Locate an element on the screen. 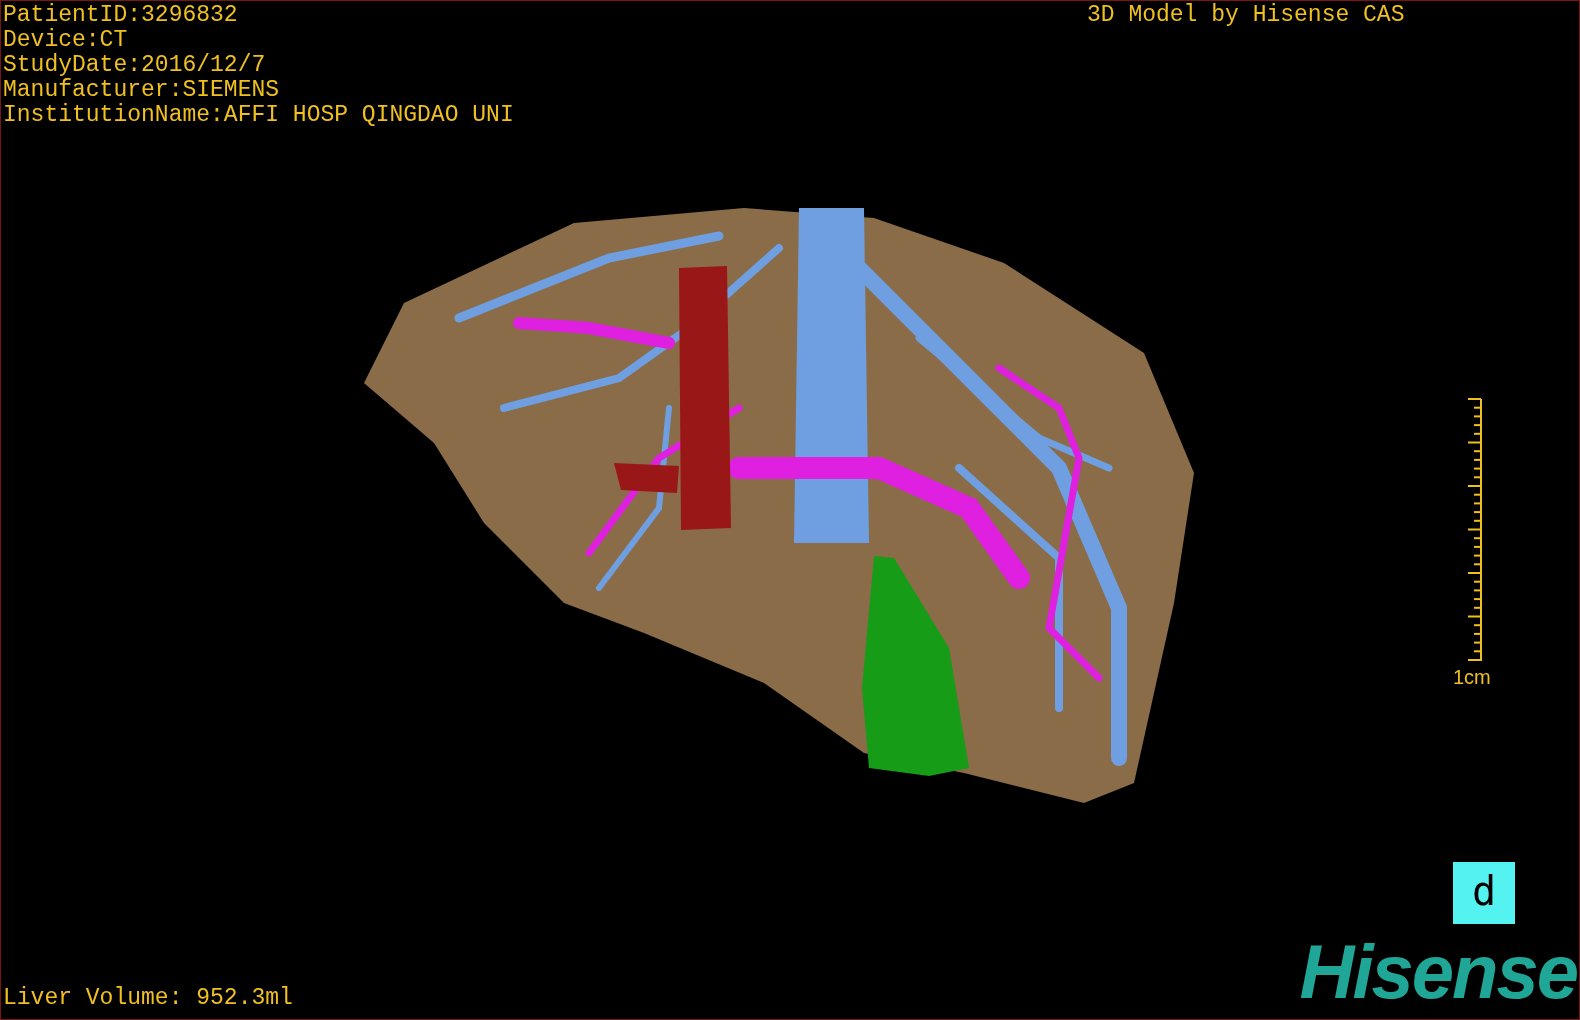 The height and width of the screenshot is (1020, 1580). scale-label: 1cm is located at coordinates (1472, 677).